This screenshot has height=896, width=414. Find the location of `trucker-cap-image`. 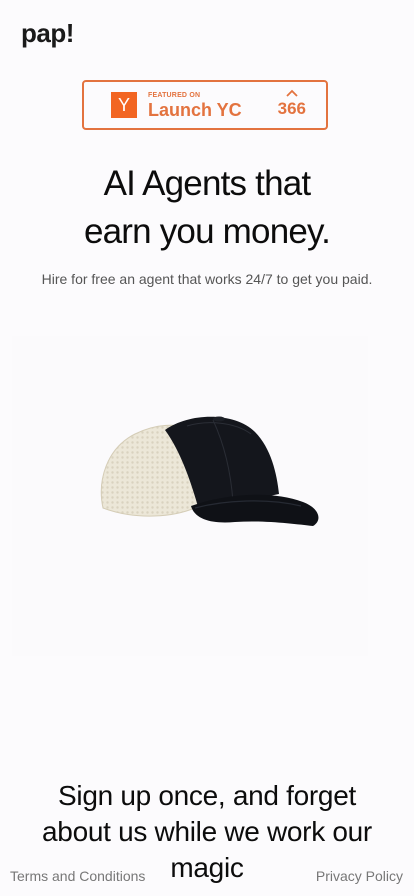

trucker-cap-image is located at coordinates (209, 471).